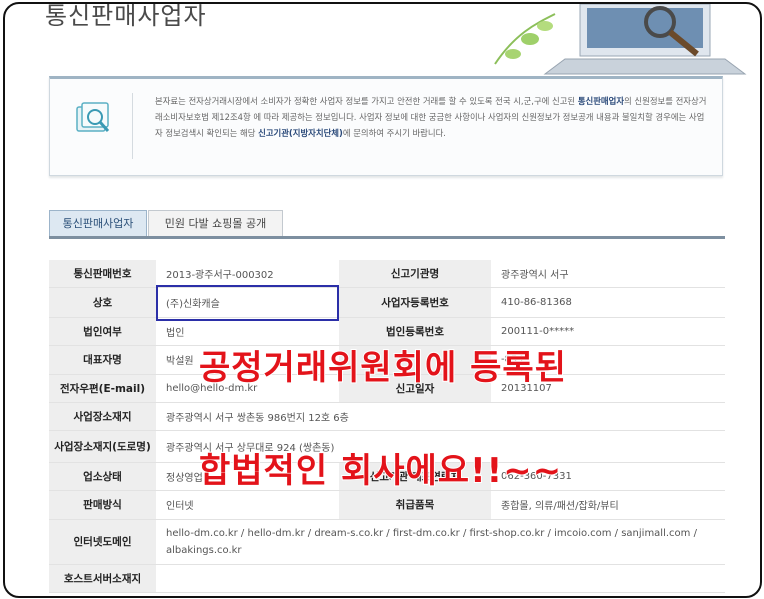  What do you see at coordinates (215, 223) in the screenshot?
I see `tab-complaint-malls: 민원 다발 쇼핑몰 공개` at bounding box center [215, 223].